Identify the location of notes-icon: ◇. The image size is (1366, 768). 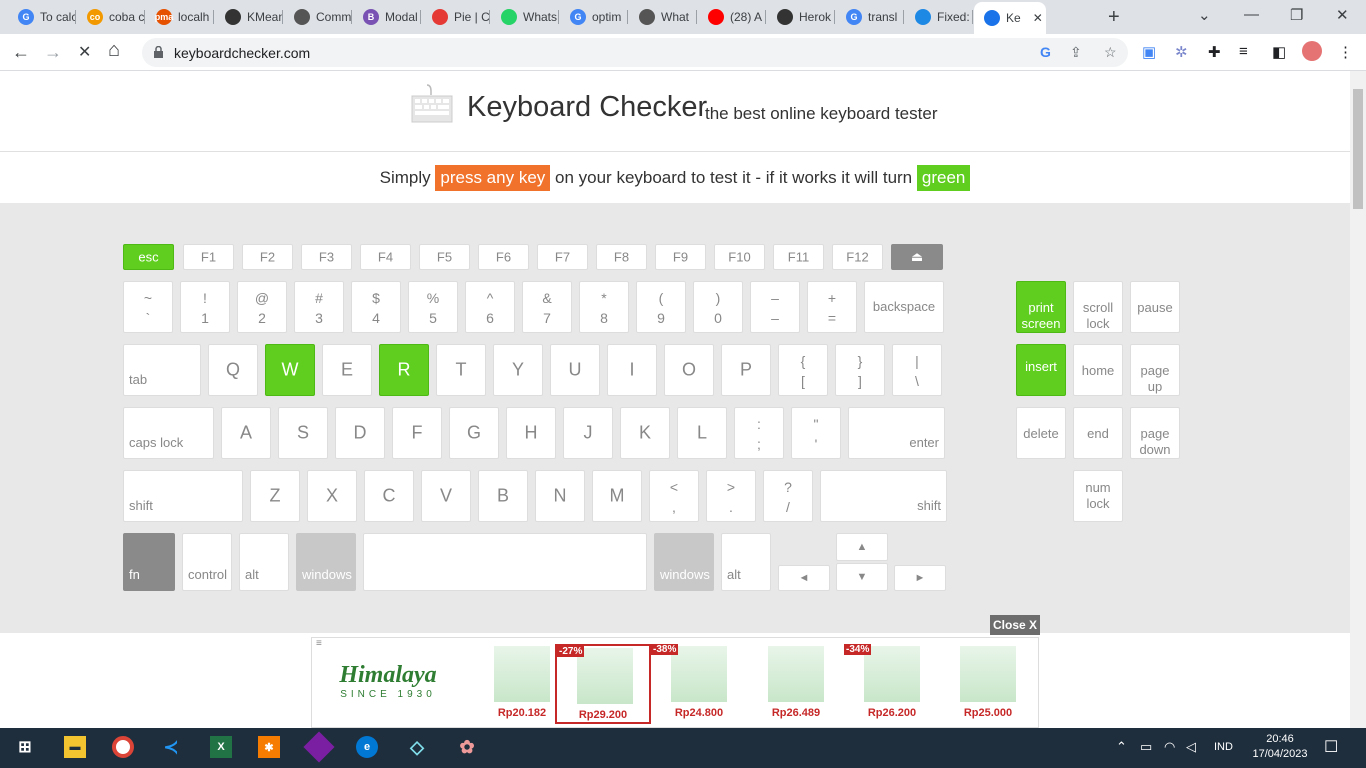
(417, 747).